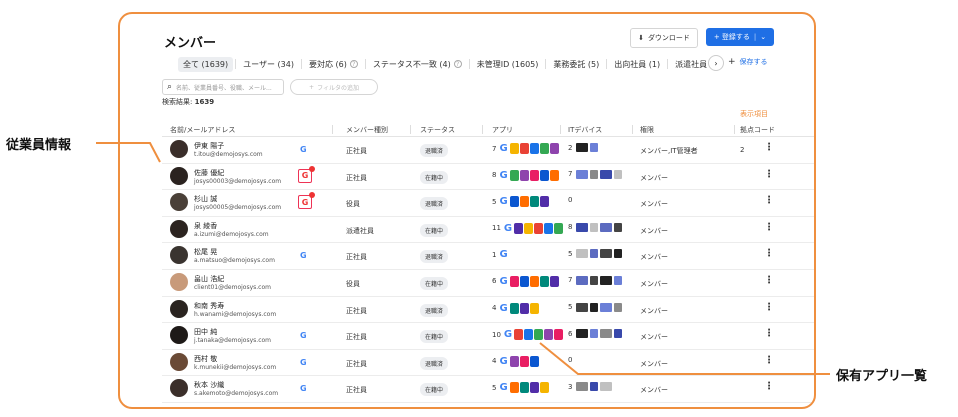 The height and width of the screenshot is (417, 958). Describe the element at coordinates (417, 64) in the screenshot. I see `tab-3: ステータス不一致 (4)?` at that location.